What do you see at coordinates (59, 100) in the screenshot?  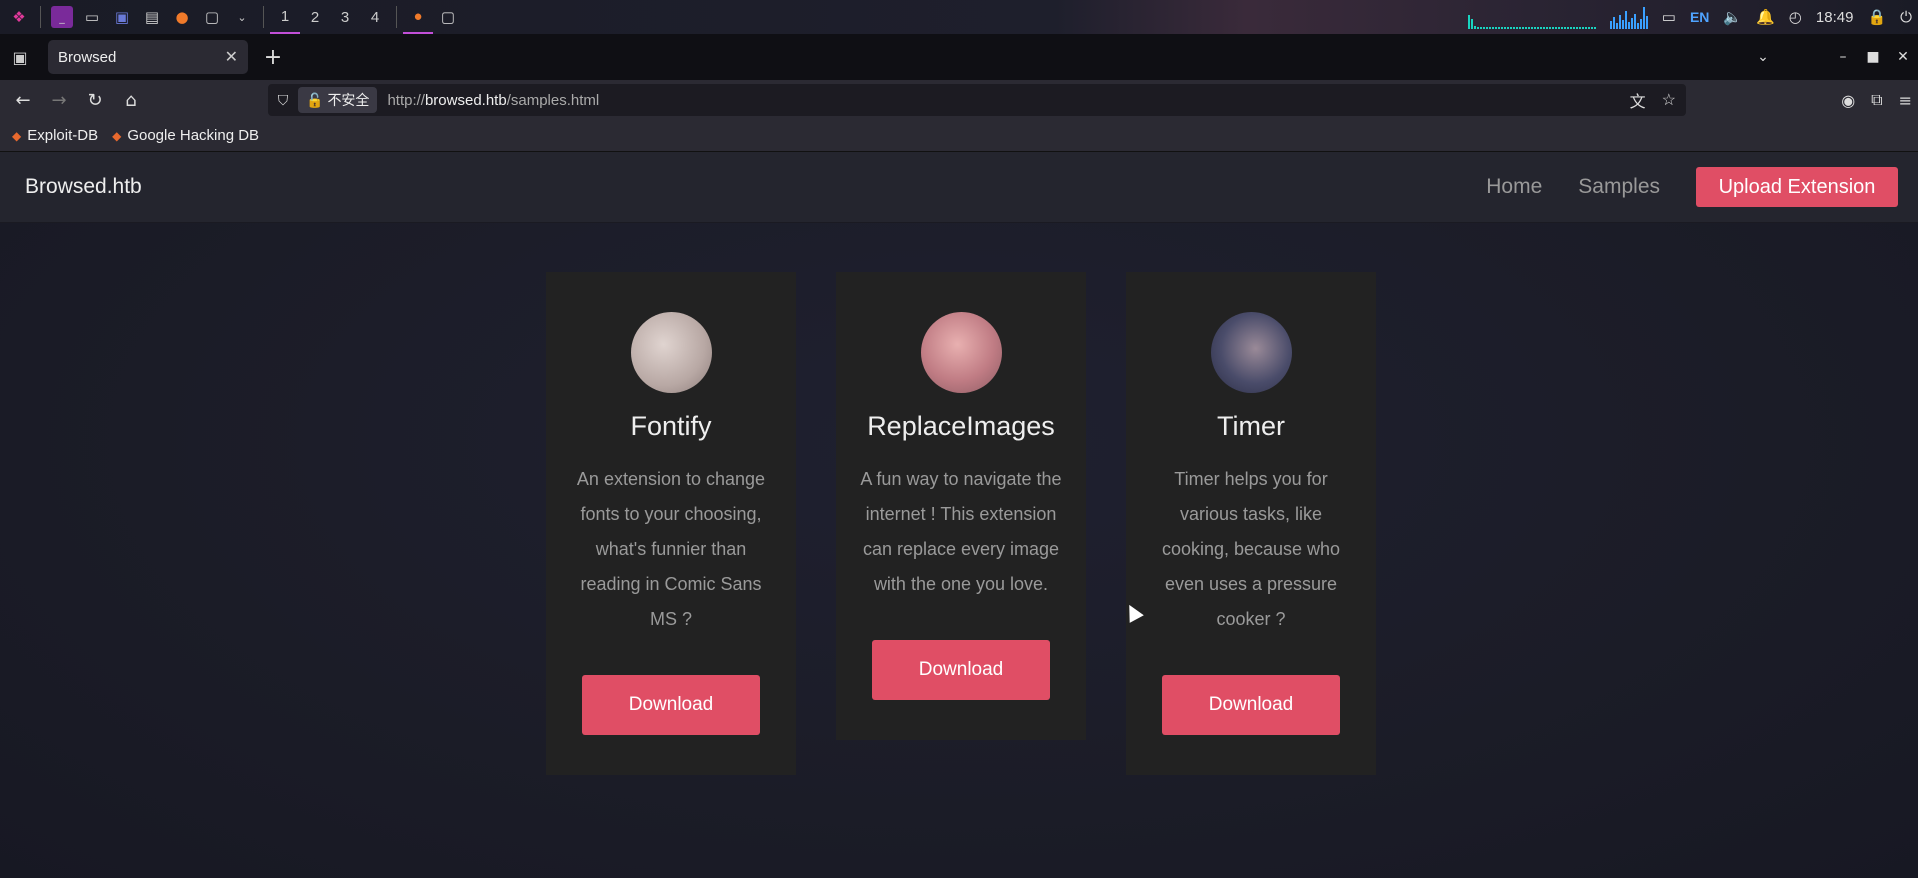 I see `forward-button: →` at bounding box center [59, 100].